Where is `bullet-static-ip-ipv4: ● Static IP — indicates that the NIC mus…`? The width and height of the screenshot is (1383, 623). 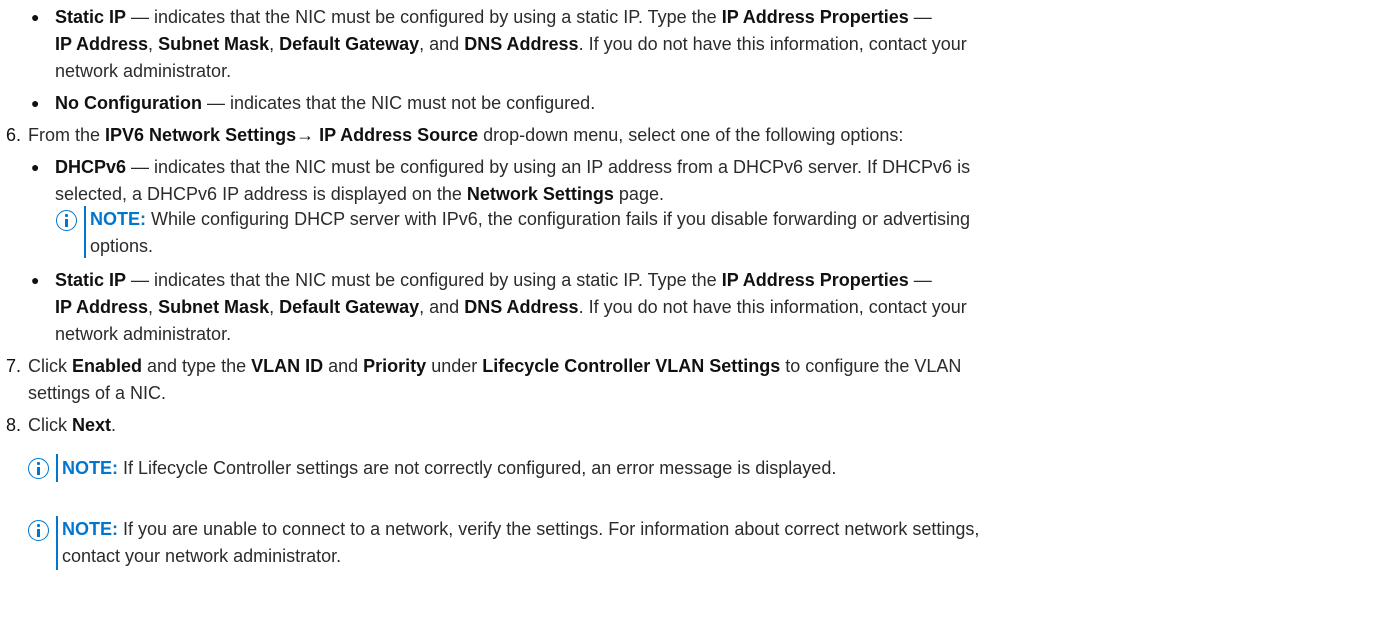 bullet-static-ip-ipv4: ● Static IP — indicates that the NIC mus… is located at coordinates (466, 17).